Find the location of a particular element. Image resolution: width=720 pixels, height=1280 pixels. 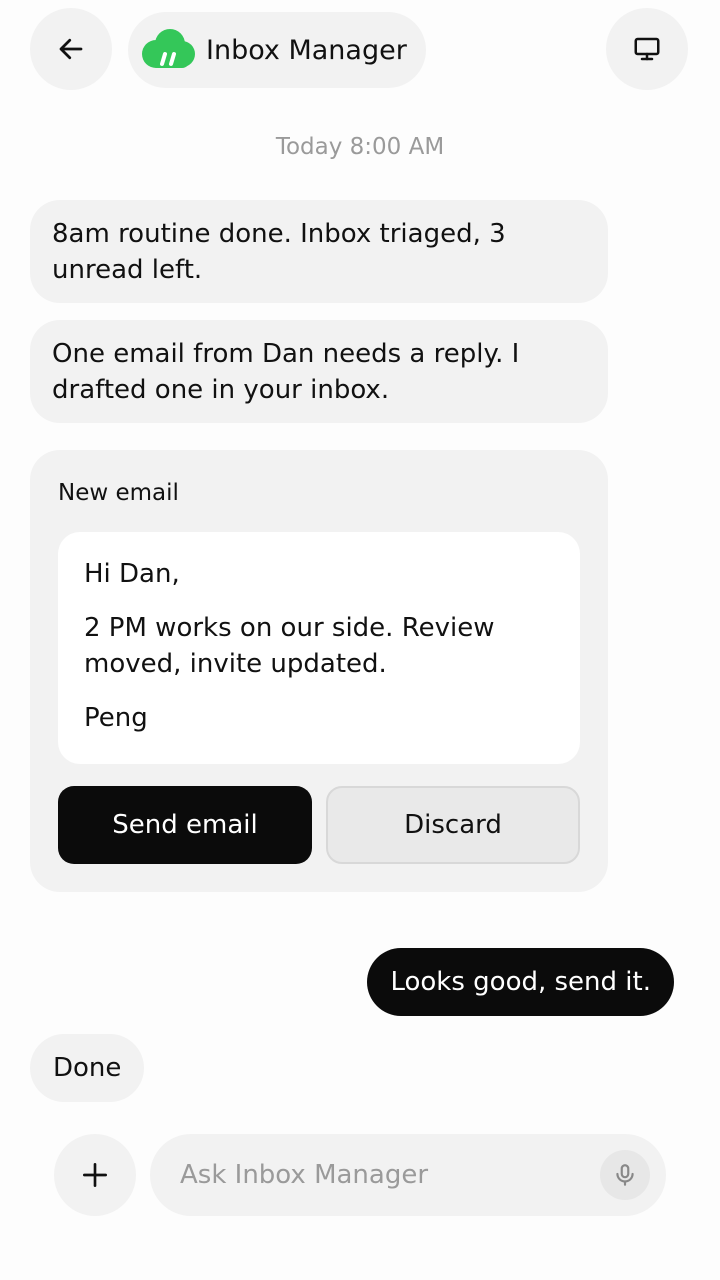

email-card-title: New email is located at coordinates (118, 493).